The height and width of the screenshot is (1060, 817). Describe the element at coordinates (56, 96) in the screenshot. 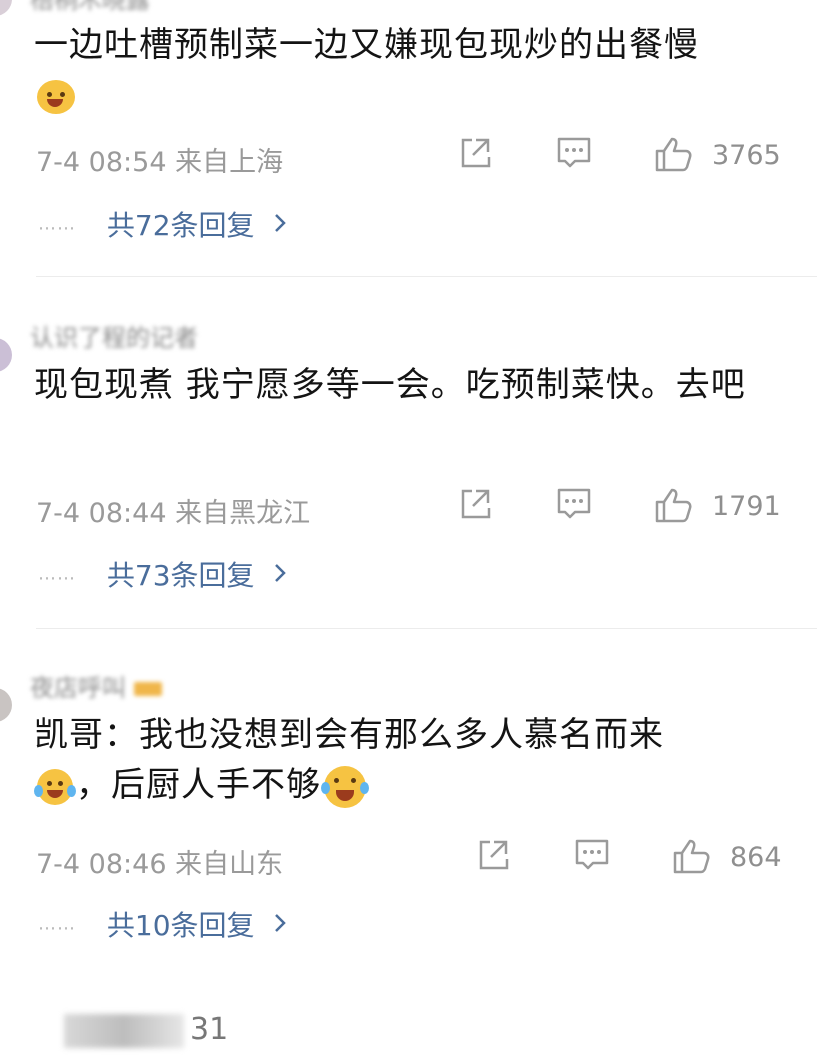

I see `shrug-emoji` at that location.